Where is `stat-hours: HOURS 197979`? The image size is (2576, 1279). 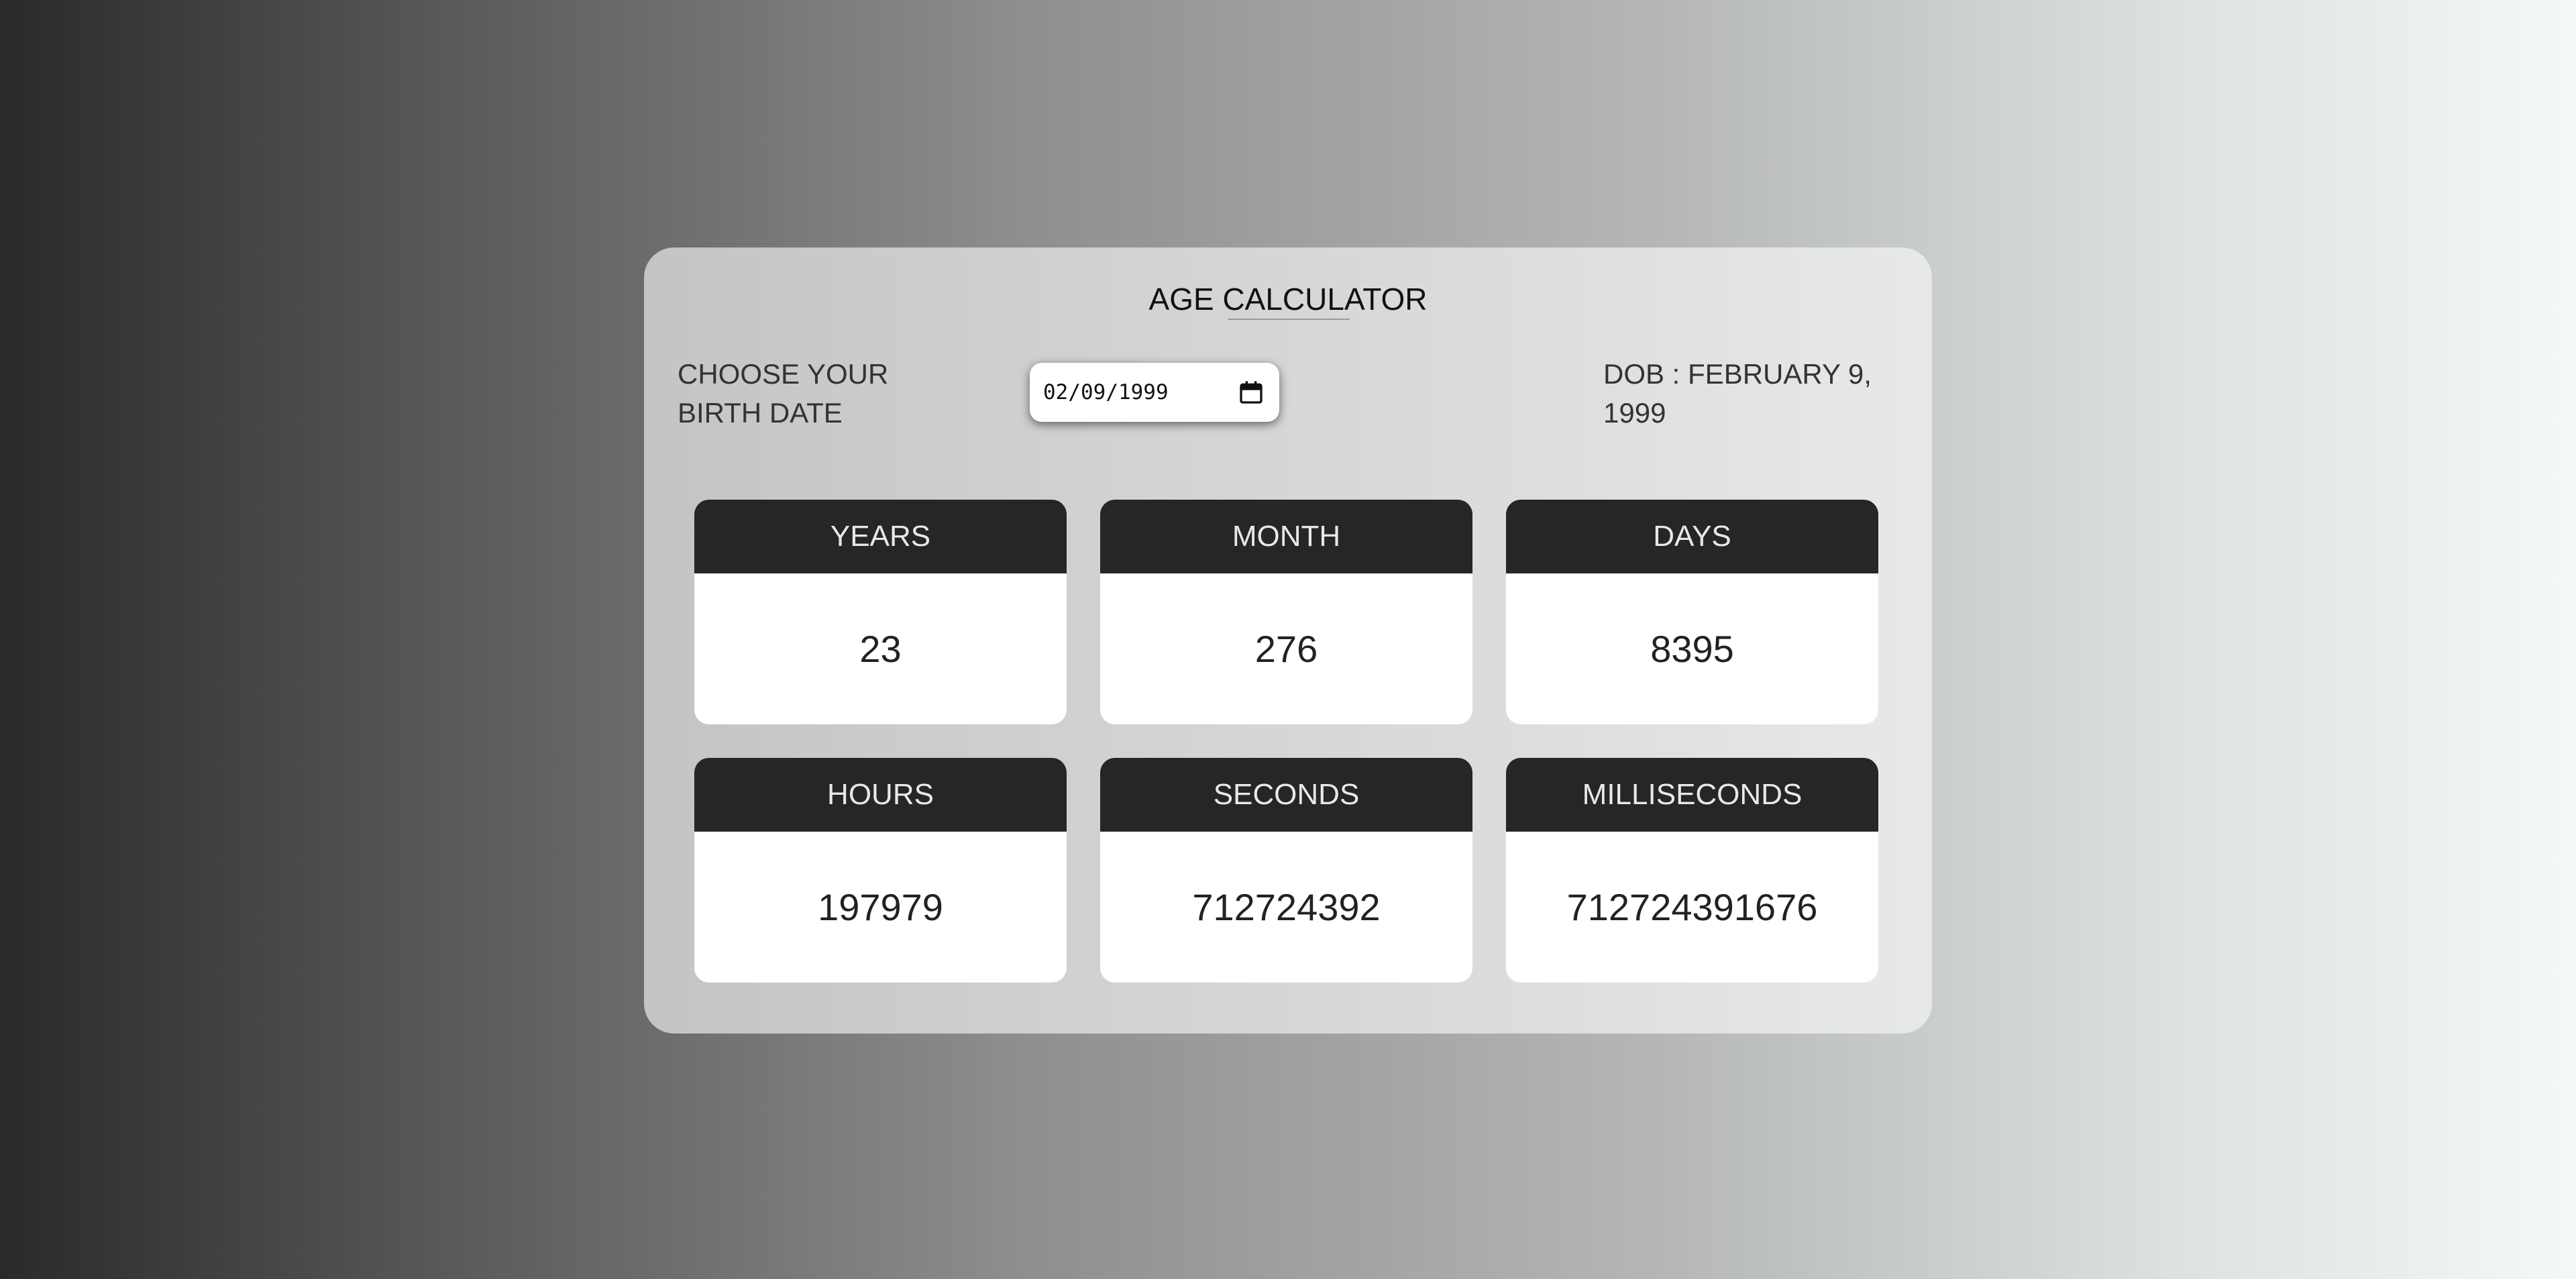 stat-hours: HOURS 197979 is located at coordinates (880, 870).